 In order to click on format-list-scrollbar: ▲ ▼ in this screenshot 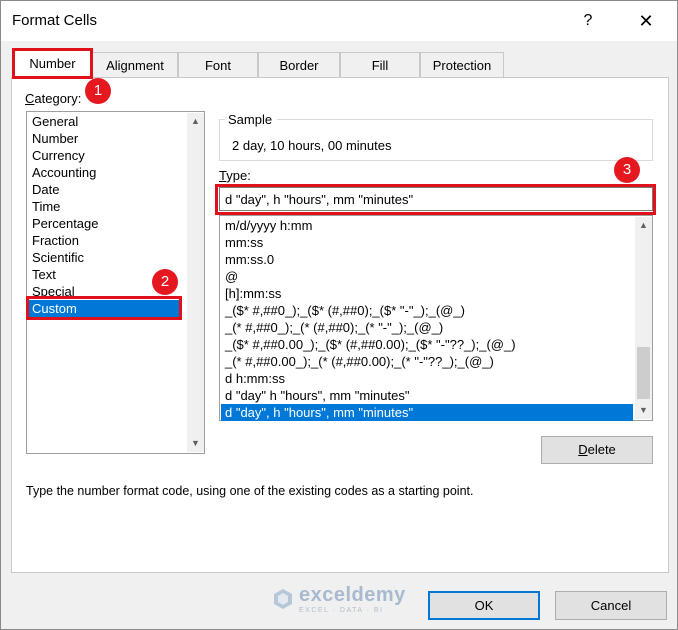, I will do `click(643, 318)`.